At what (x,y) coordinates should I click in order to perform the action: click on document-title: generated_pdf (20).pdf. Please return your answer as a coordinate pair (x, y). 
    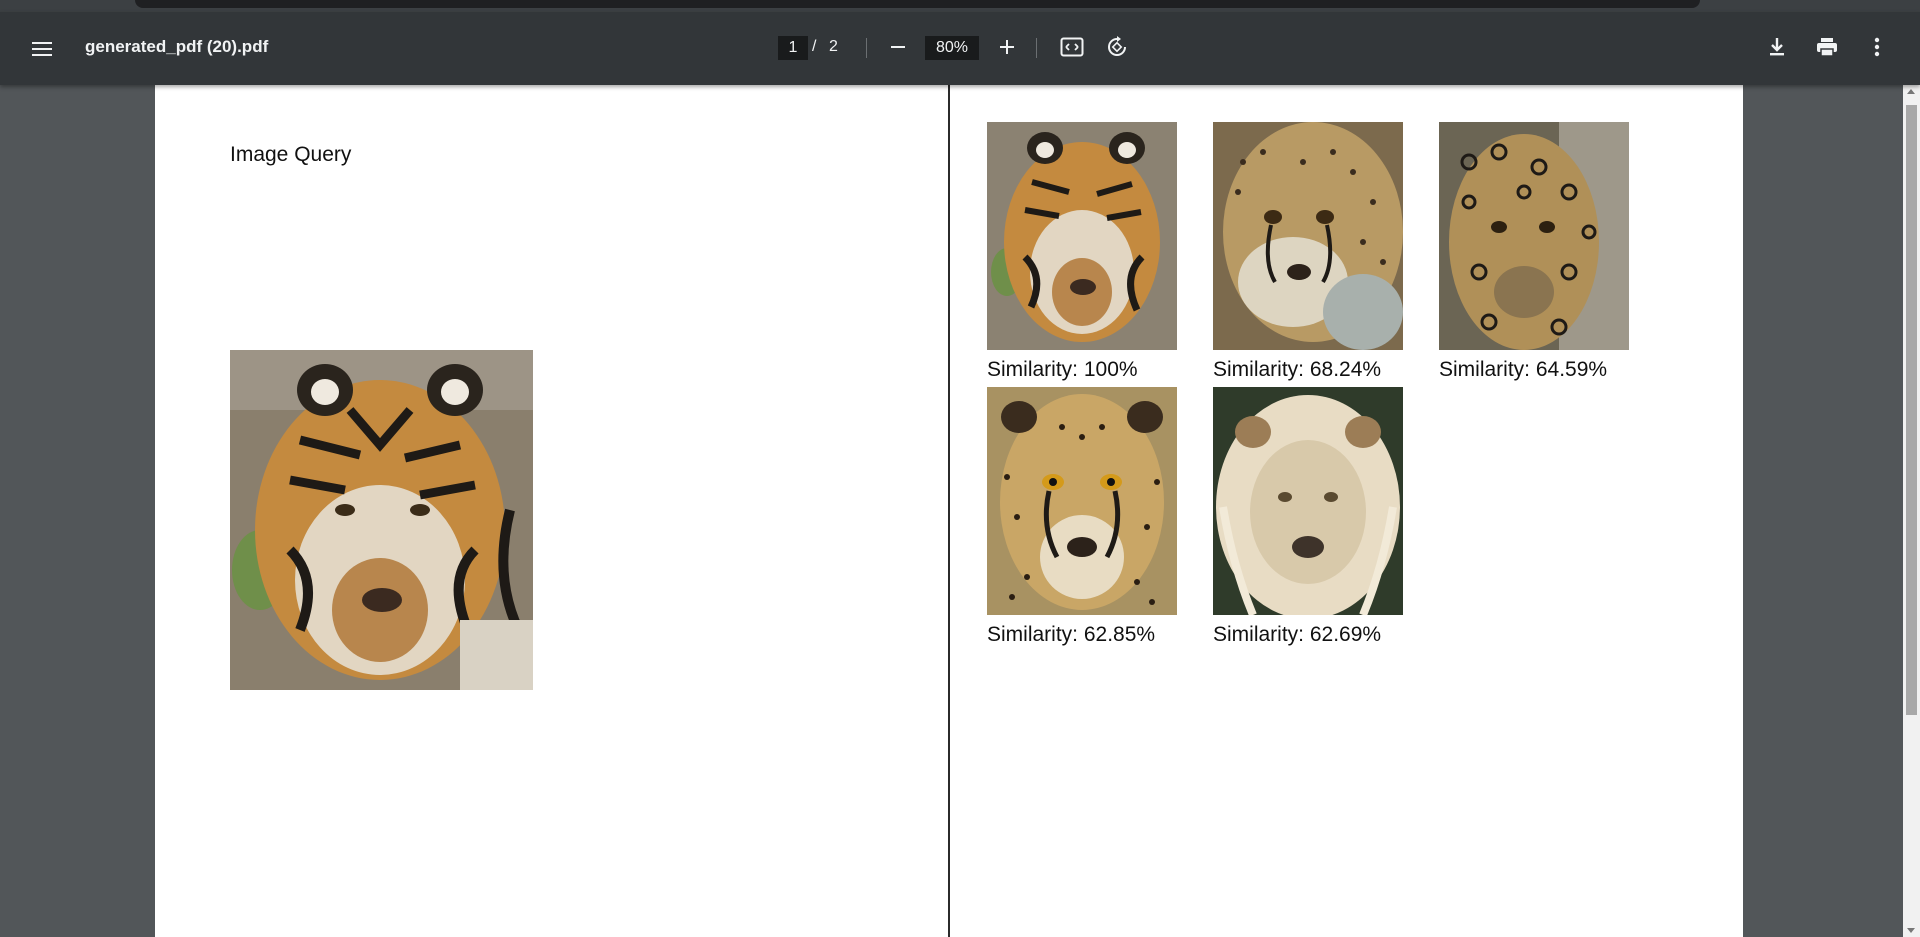
    Looking at the image, I should click on (177, 46).